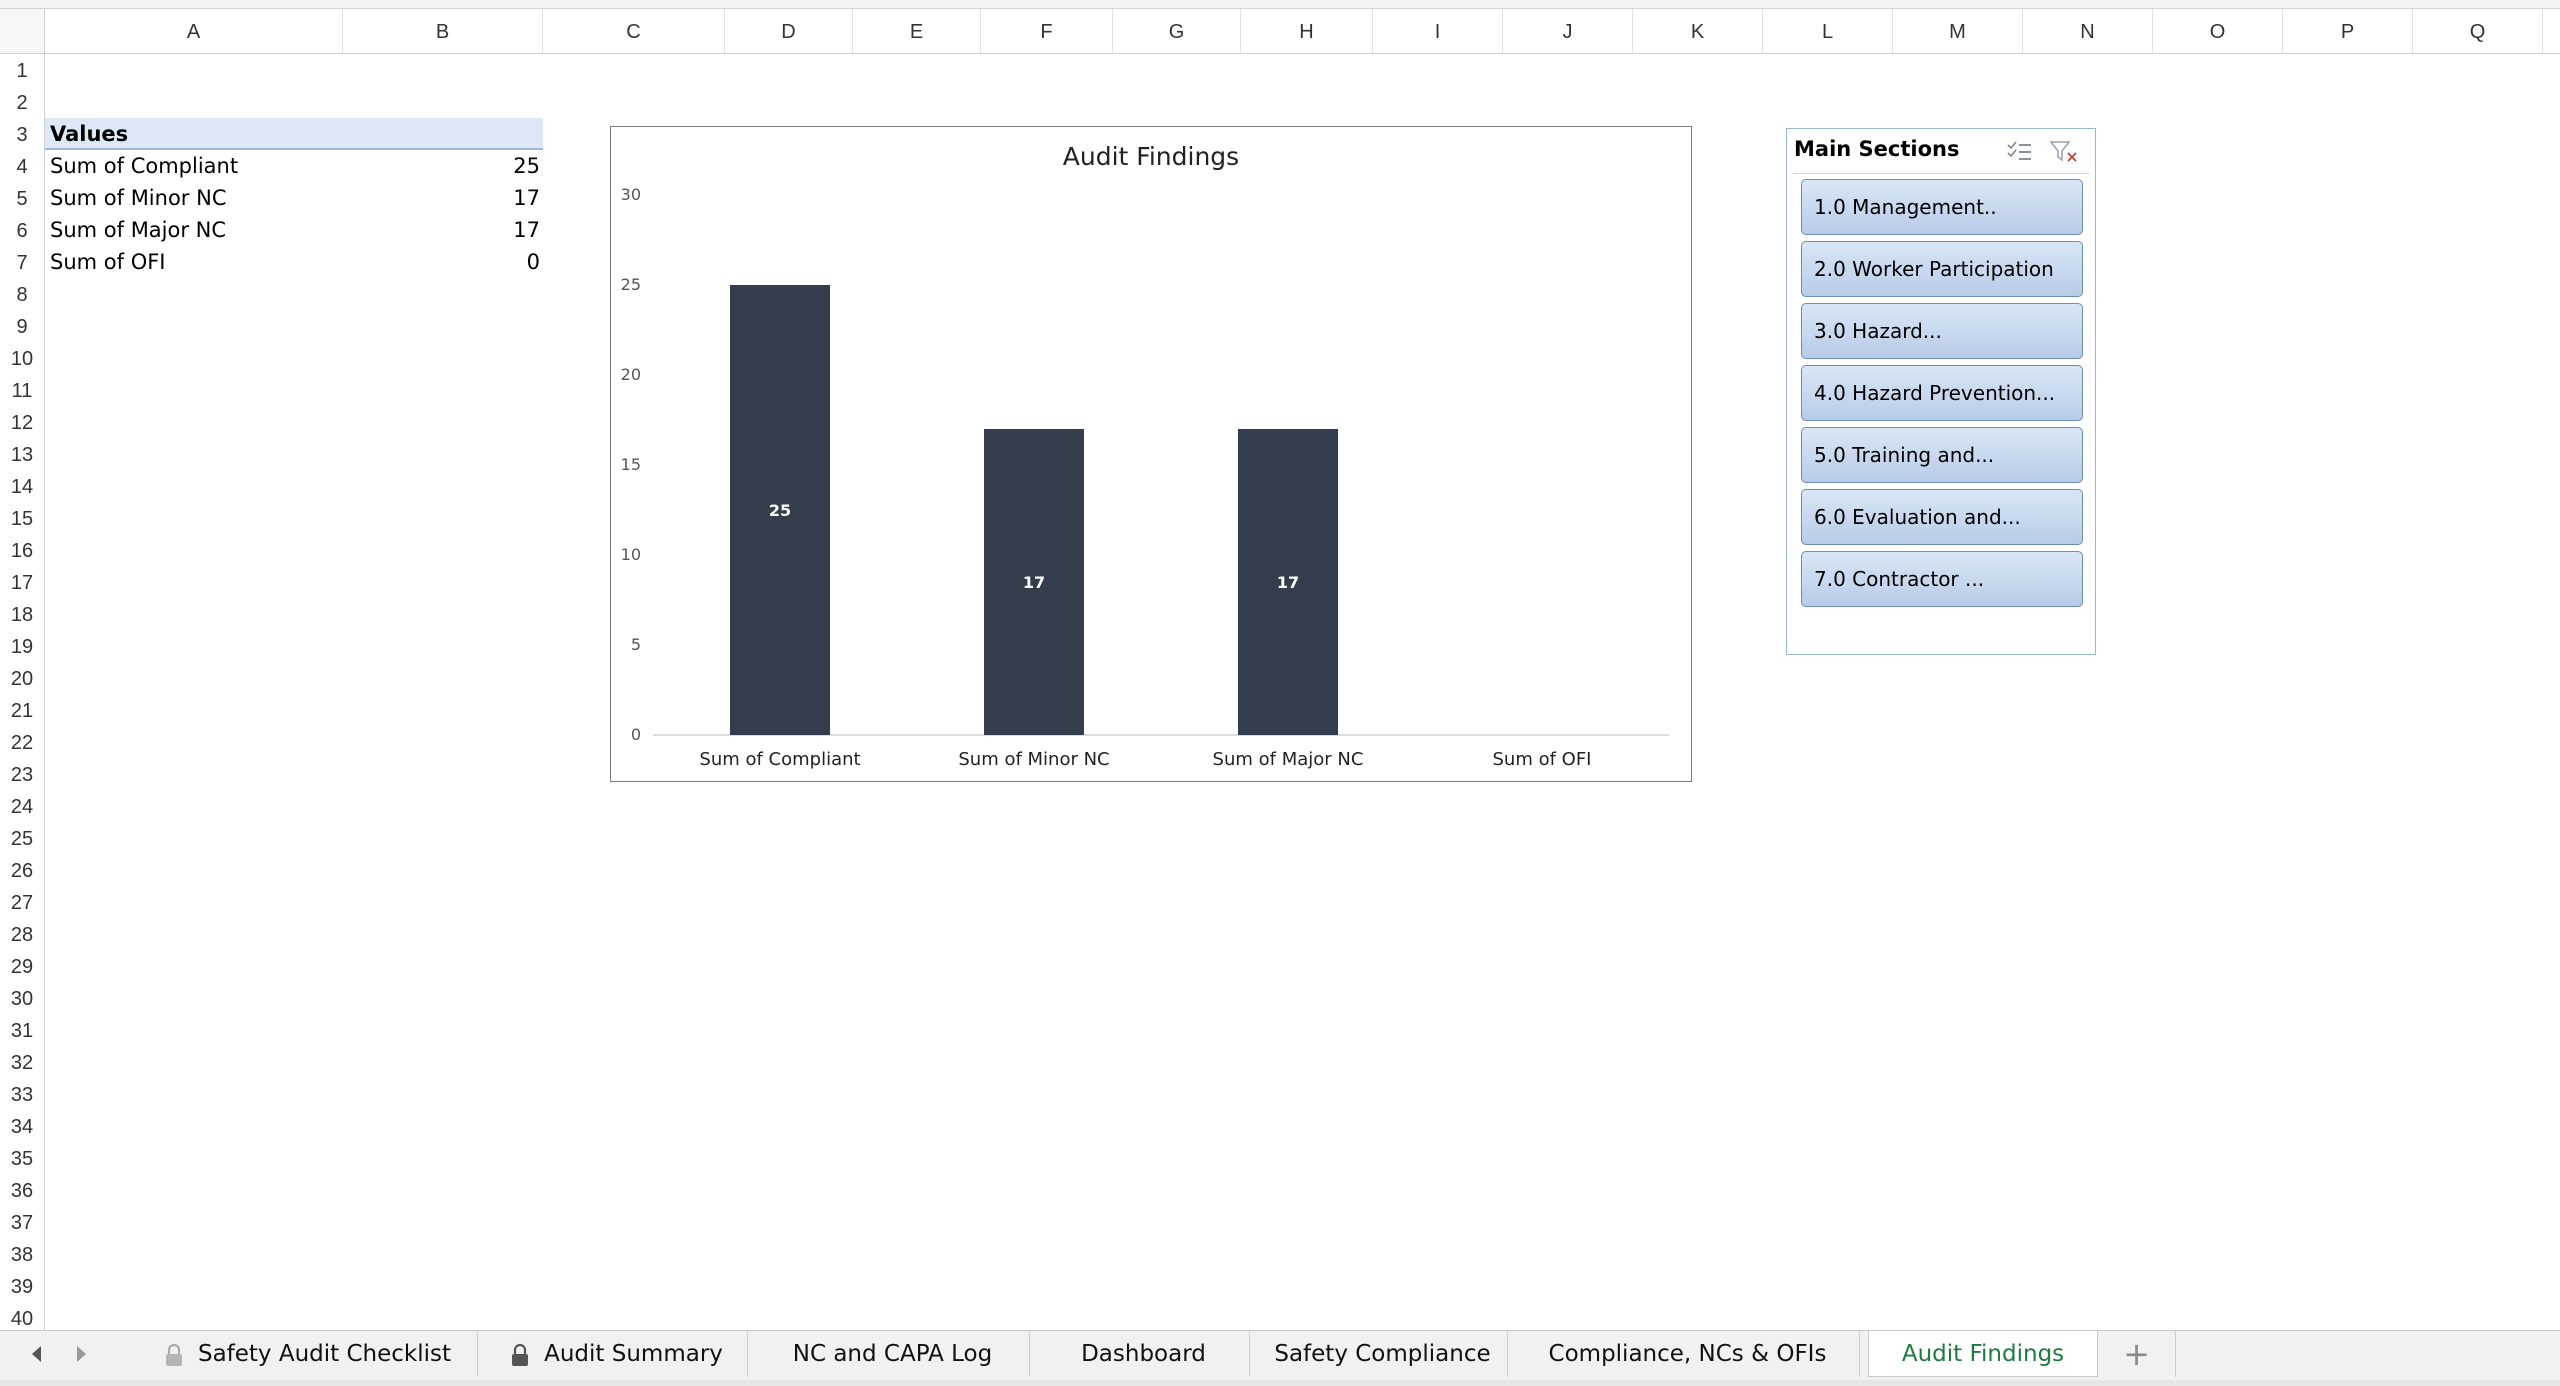  I want to click on row-header-15: 15, so click(22, 518).